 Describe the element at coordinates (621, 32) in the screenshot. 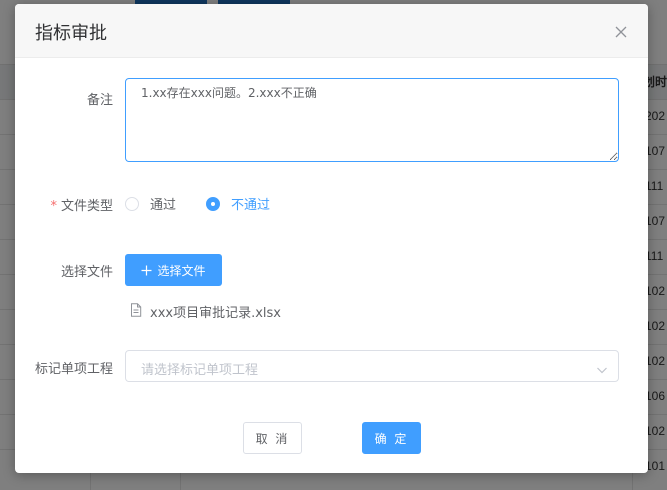

I see `close-icon` at that location.